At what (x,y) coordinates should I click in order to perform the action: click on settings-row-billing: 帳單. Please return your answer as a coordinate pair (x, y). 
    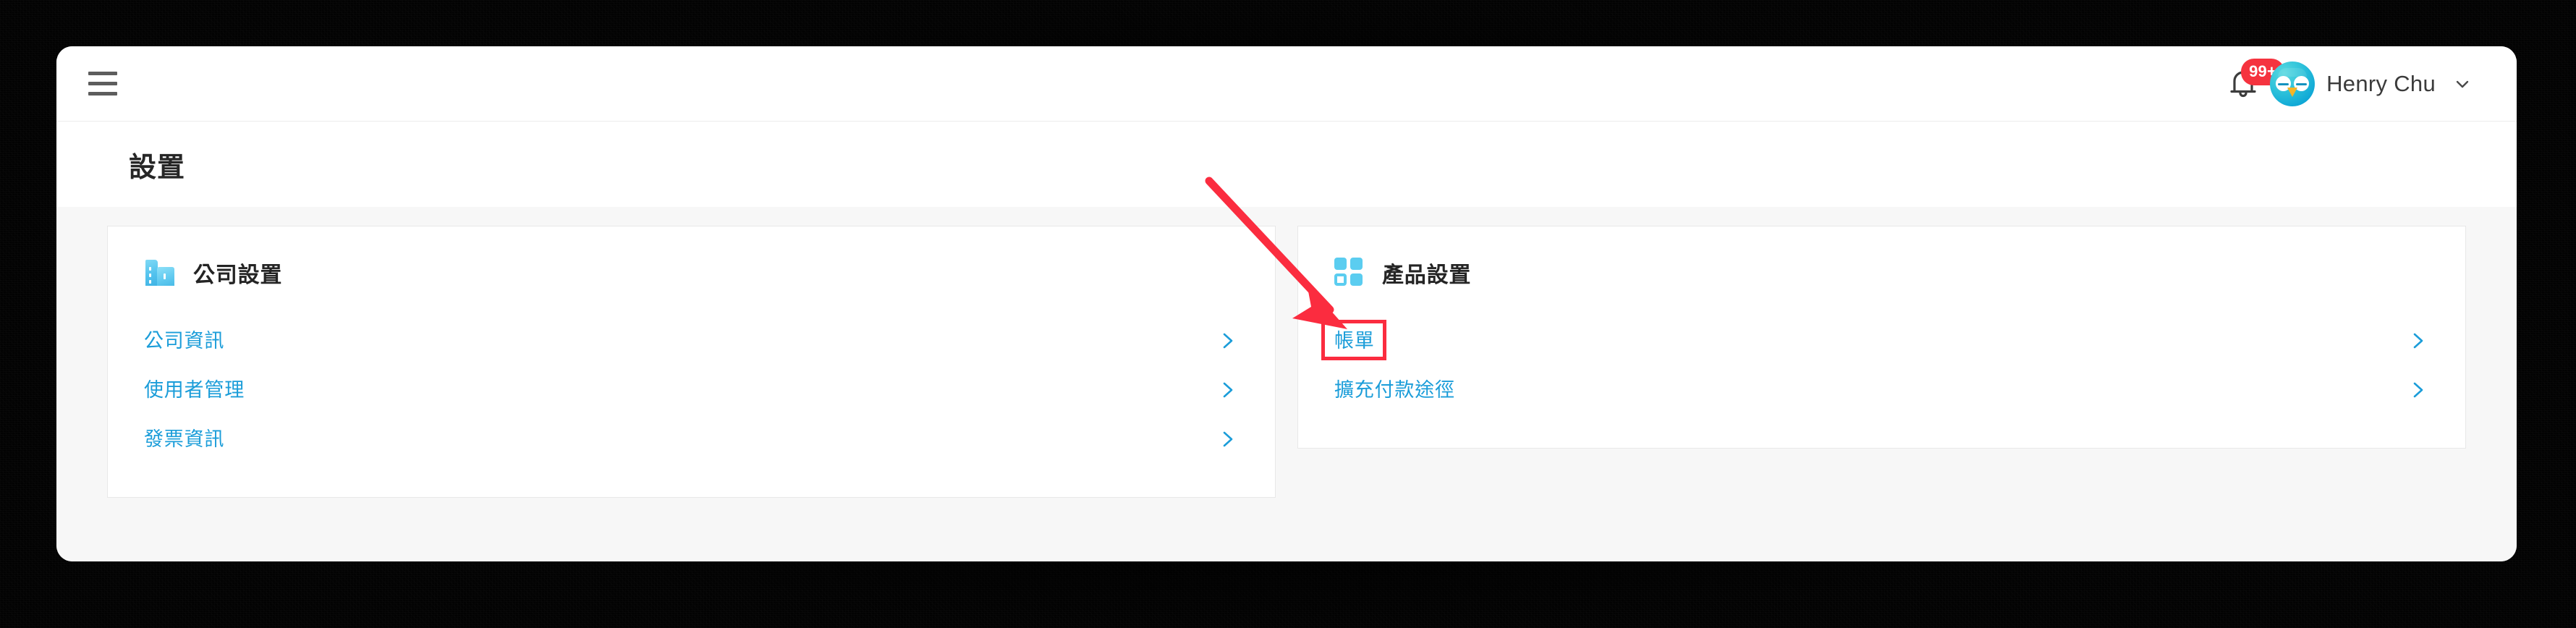
    Looking at the image, I should click on (1881, 340).